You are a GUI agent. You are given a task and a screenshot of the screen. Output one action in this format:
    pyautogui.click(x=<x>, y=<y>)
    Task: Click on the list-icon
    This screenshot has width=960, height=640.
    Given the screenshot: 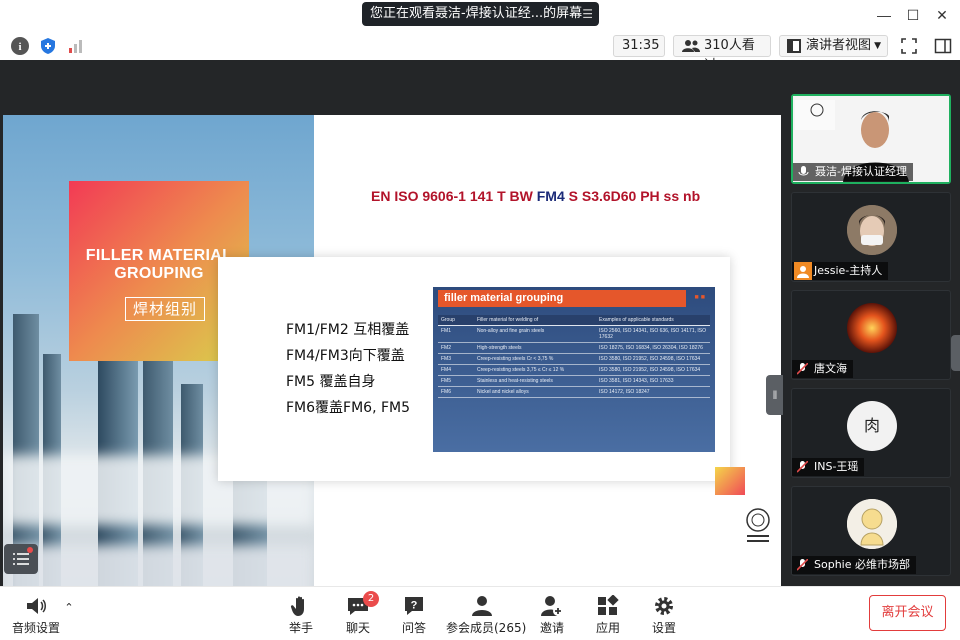 What is the action you would take?
    pyautogui.click(x=23, y=556)
    